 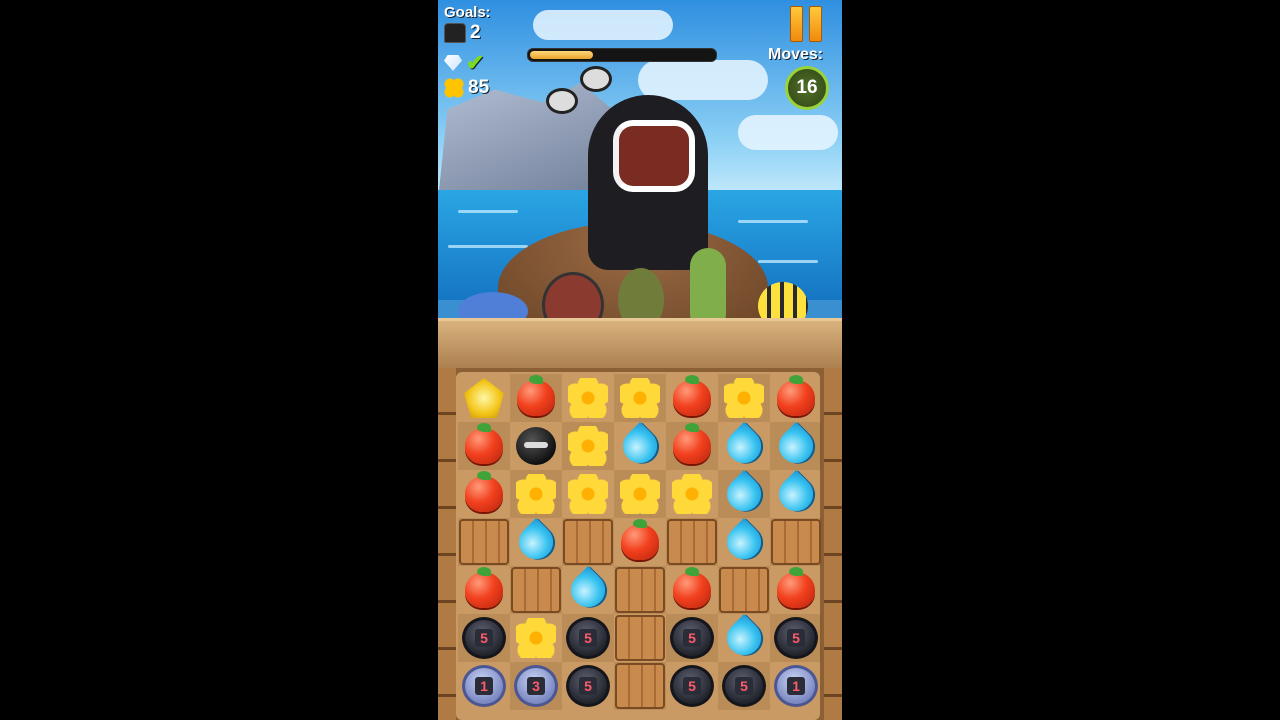 I want to click on boss-mouth, so click(x=654, y=156).